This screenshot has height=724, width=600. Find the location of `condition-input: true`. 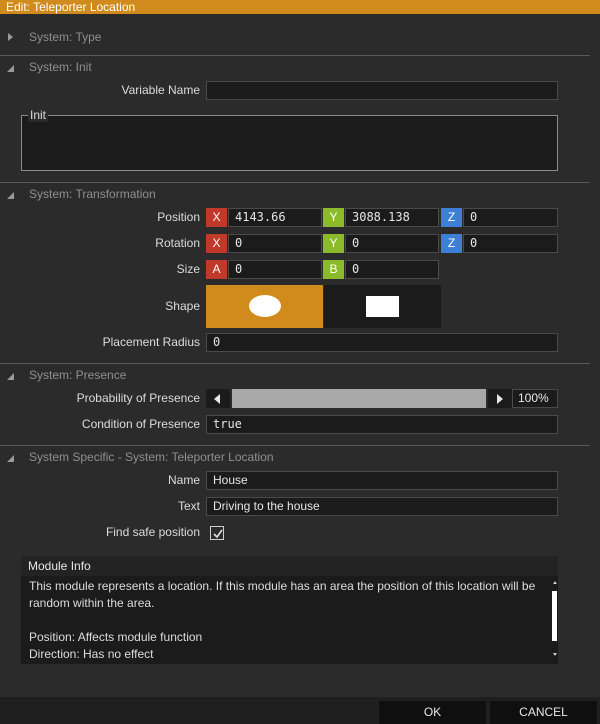

condition-input: true is located at coordinates (382, 424).